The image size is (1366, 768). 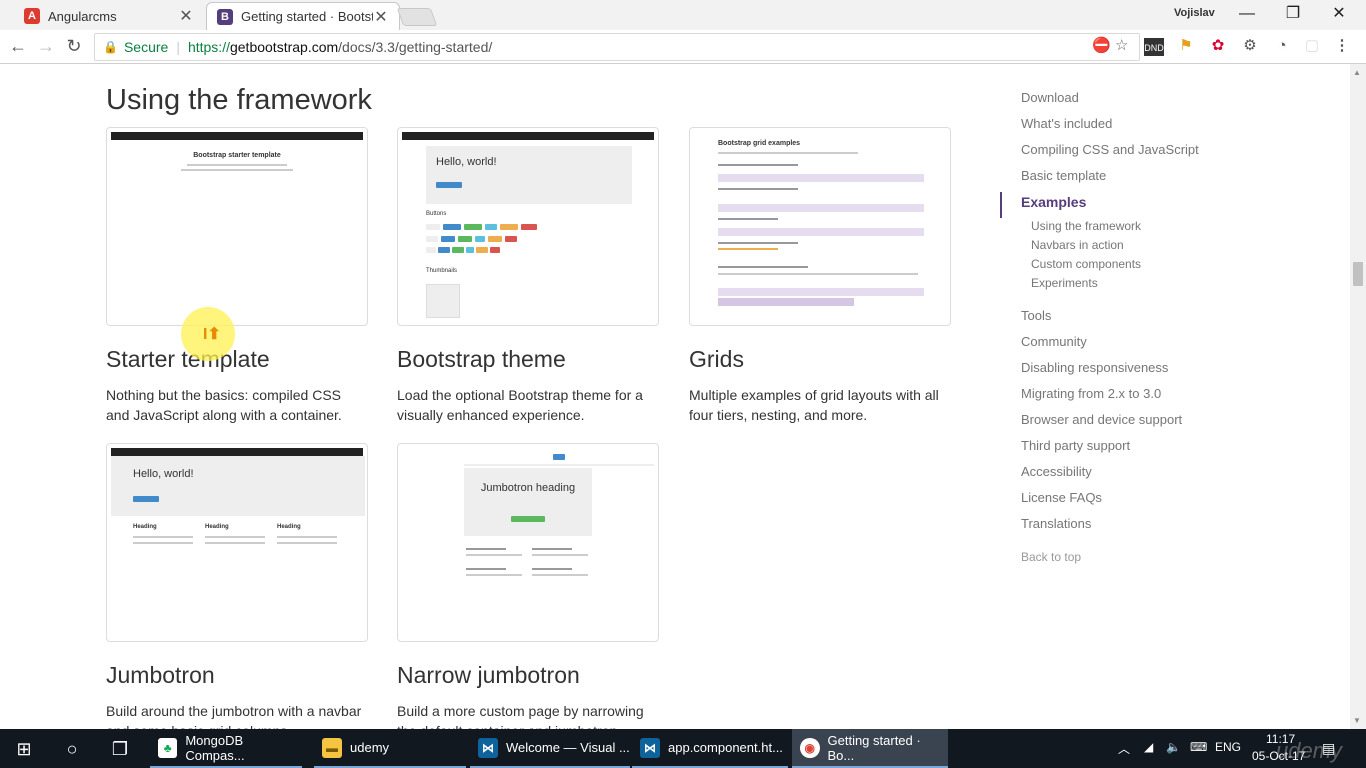 I want to click on tab-getting-started: B Getting started · Bootstrap ✕, so click(x=303, y=16).